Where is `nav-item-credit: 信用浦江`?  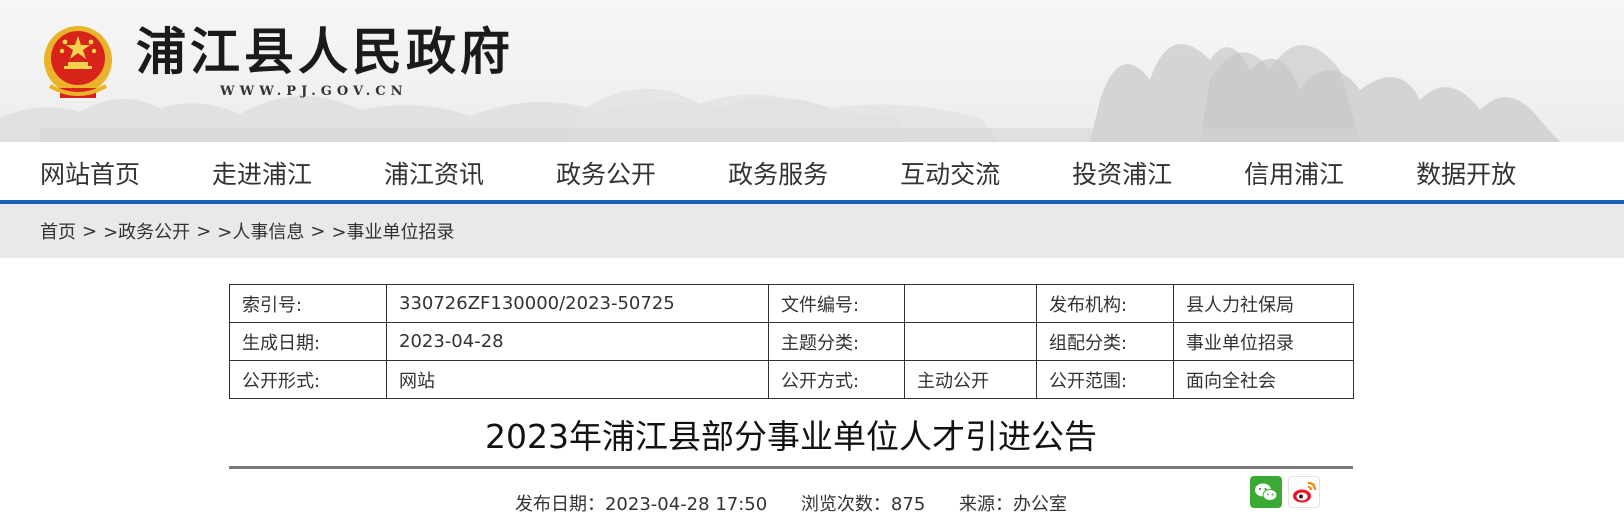
nav-item-credit: 信用浦江 is located at coordinates (1294, 173).